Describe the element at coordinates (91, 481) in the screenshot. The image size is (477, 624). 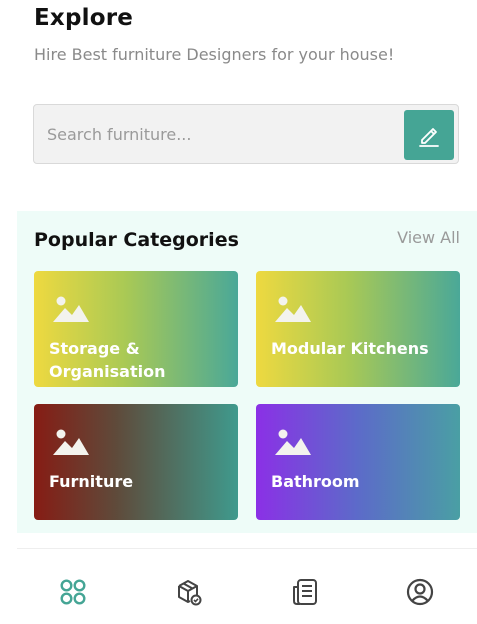
I see `category-label: Furniture` at that location.